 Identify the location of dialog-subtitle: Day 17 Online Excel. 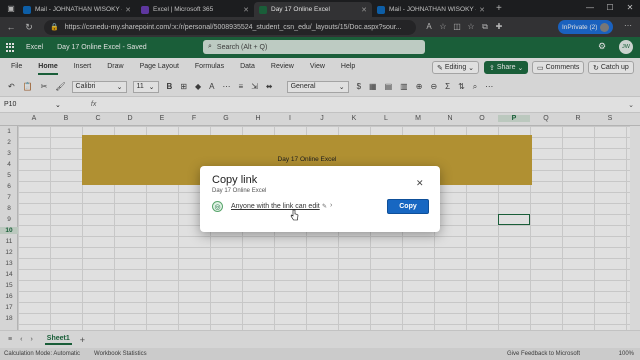
(239, 191).